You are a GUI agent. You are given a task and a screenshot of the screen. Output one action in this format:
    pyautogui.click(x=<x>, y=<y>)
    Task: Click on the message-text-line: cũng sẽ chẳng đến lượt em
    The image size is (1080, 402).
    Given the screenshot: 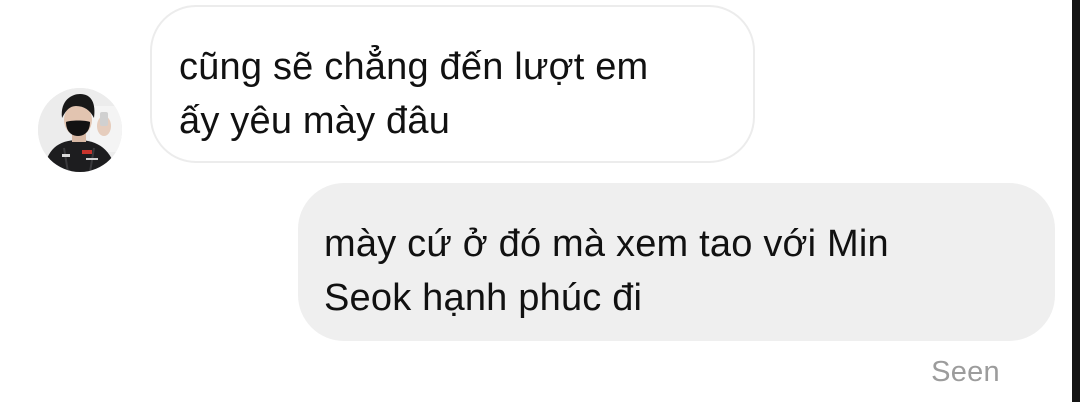 What is the action you would take?
    pyautogui.click(x=414, y=67)
    